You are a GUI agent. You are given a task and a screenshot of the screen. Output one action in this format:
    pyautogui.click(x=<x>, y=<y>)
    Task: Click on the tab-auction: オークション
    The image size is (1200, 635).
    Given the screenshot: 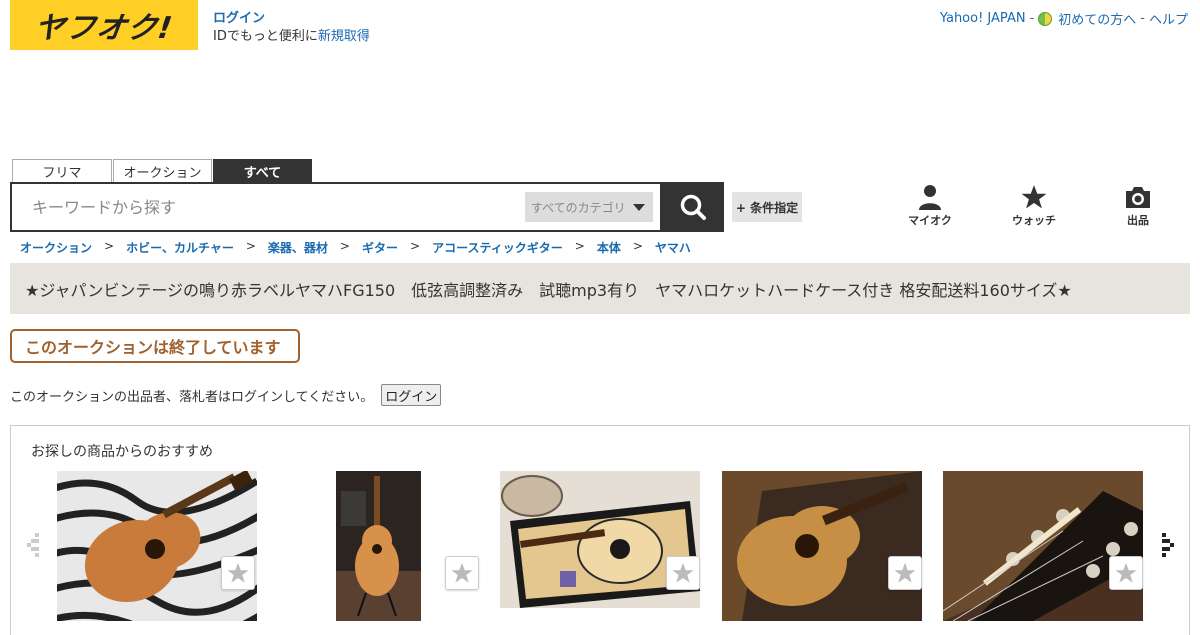 What is the action you would take?
    pyautogui.click(x=162, y=171)
    